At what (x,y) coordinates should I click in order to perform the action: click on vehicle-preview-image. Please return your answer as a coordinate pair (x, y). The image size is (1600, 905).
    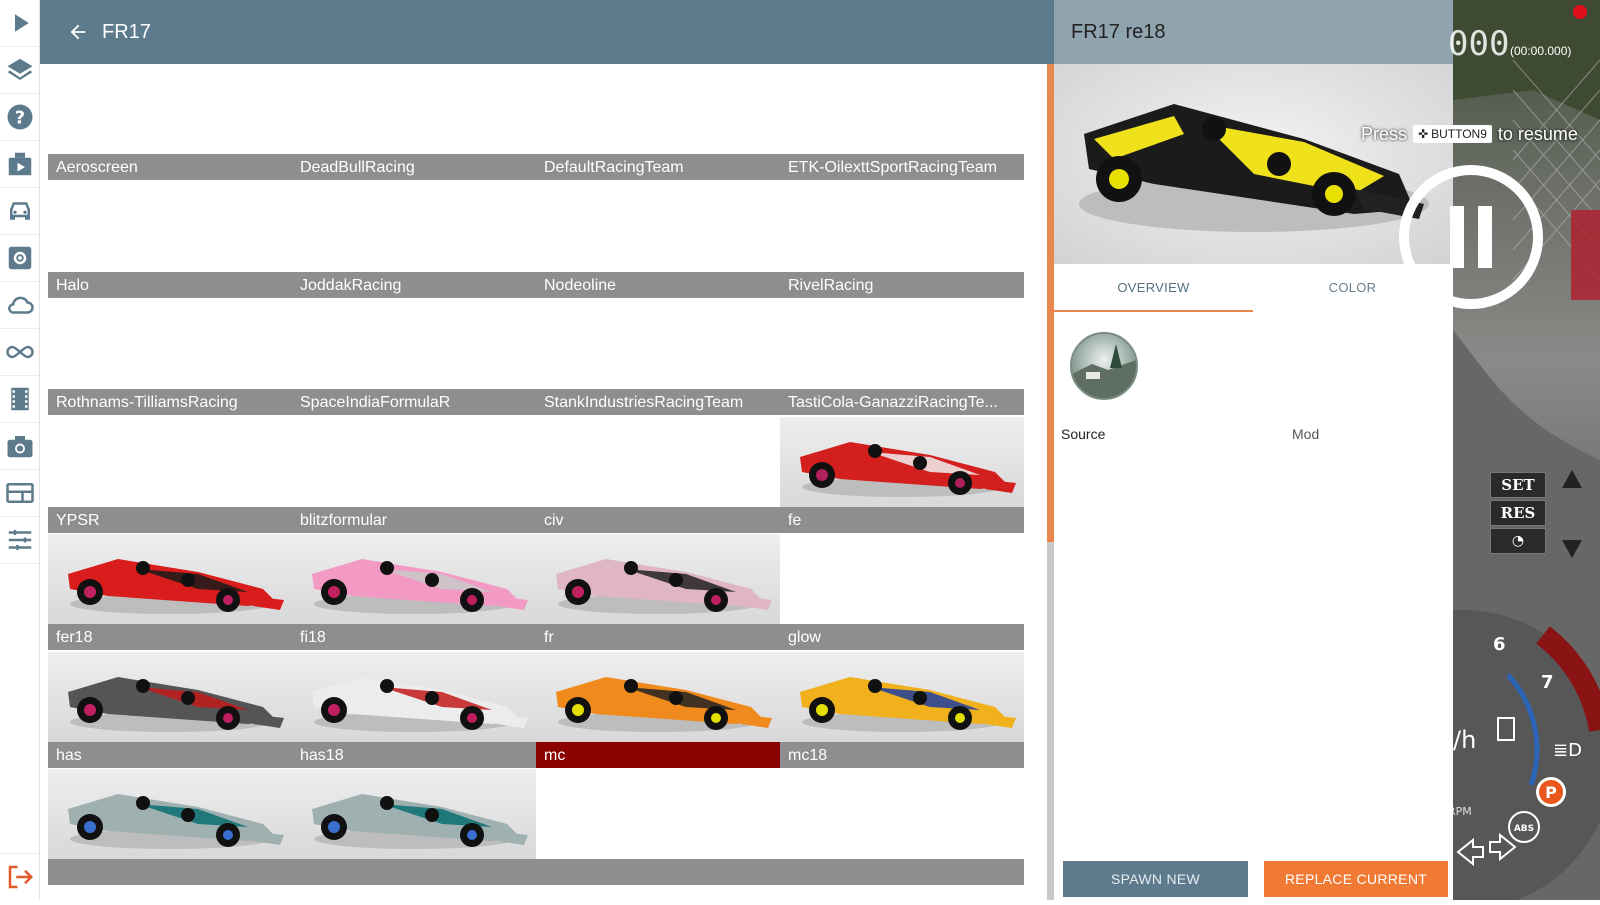
    Looking at the image, I should click on (1253, 164).